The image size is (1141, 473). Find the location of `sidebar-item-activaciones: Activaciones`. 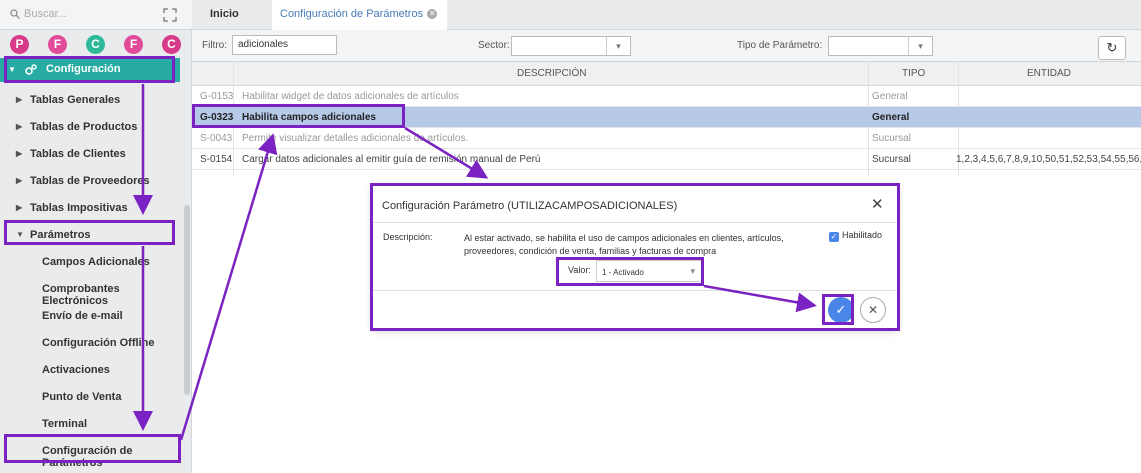

sidebar-item-activaciones: Activaciones is located at coordinates (90, 370).